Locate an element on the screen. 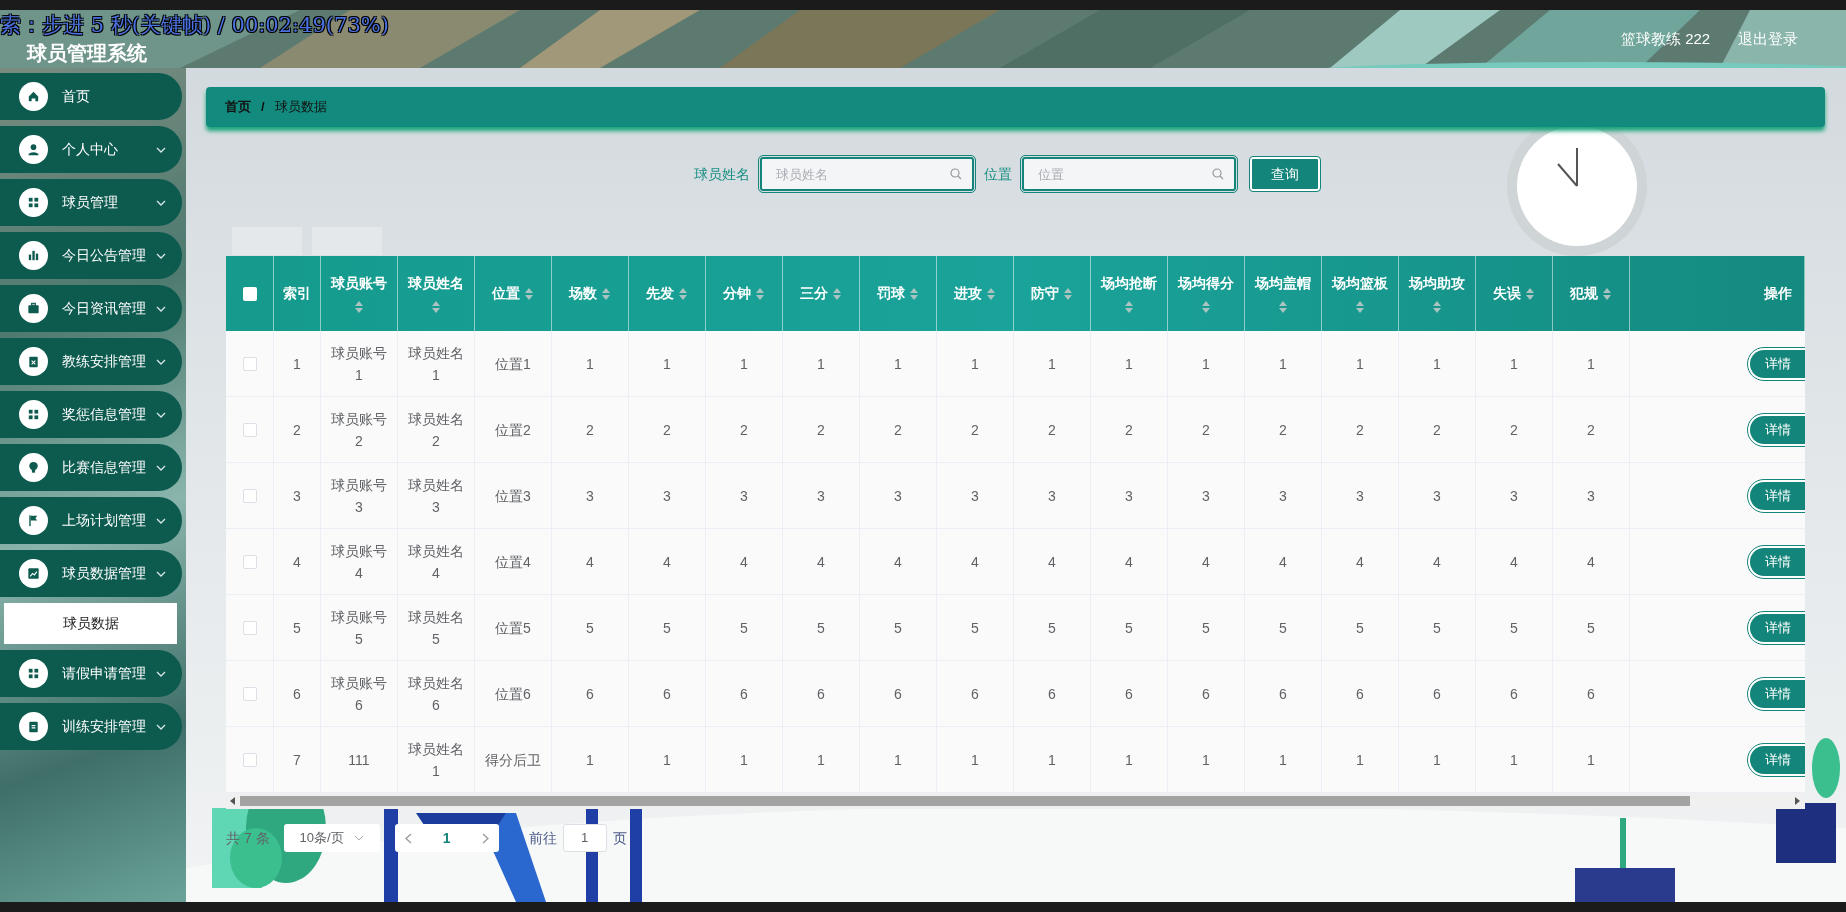 The width and height of the screenshot is (1846, 912). submenu-item: 球员数据 is located at coordinates (90, 623).